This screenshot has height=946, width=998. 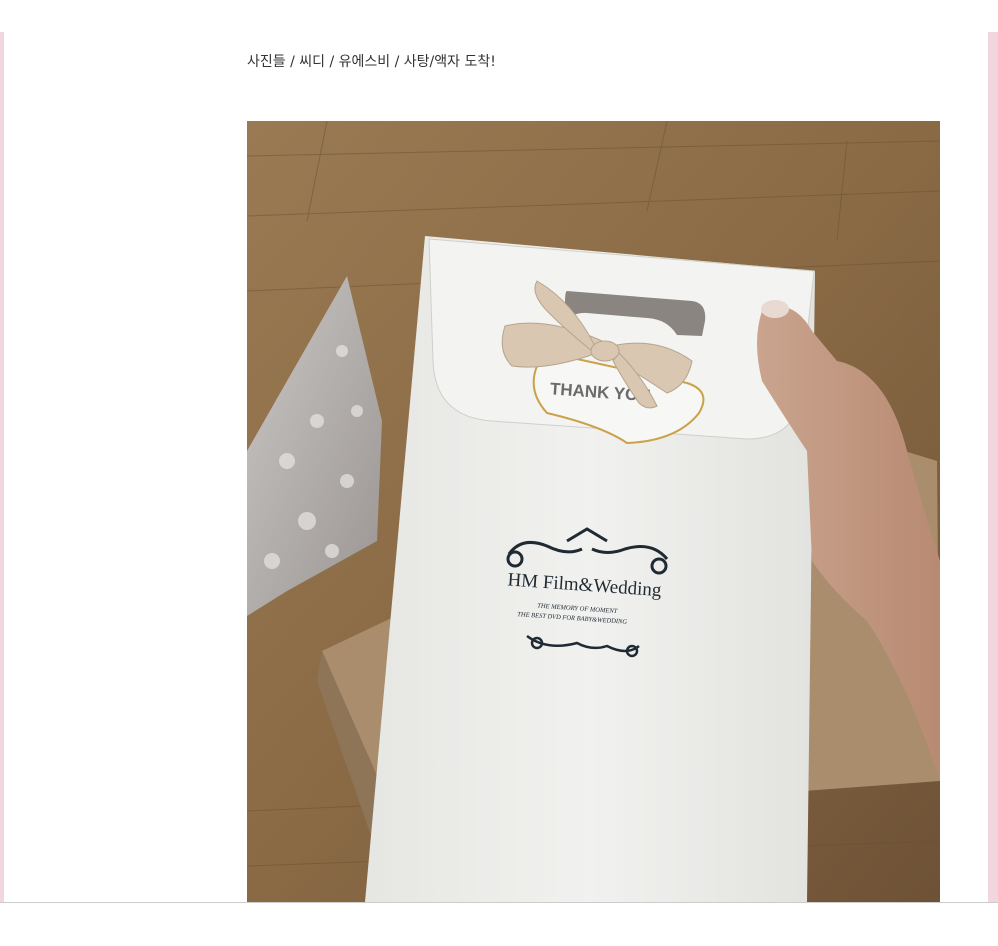 What do you see at coordinates (499, 16) in the screenshot?
I see `top-bar` at bounding box center [499, 16].